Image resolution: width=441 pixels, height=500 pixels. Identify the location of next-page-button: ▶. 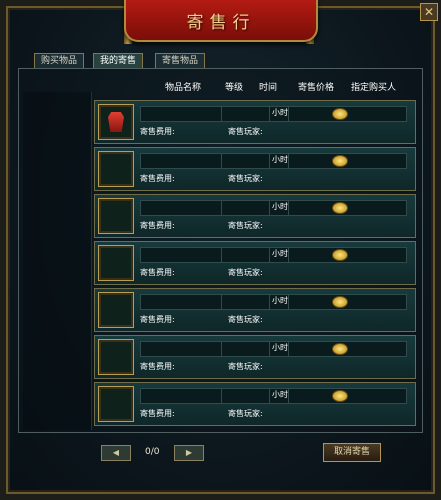
(189, 453).